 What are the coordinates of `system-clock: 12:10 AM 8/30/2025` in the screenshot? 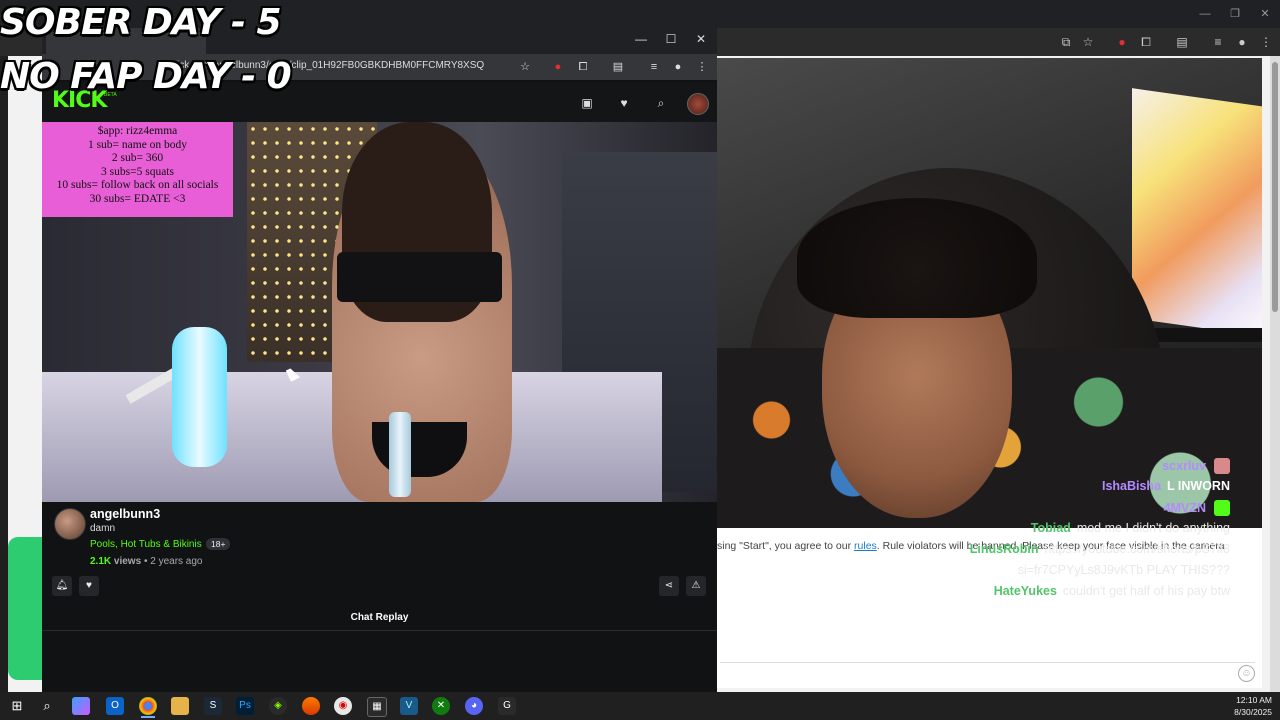 It's located at (1253, 706).